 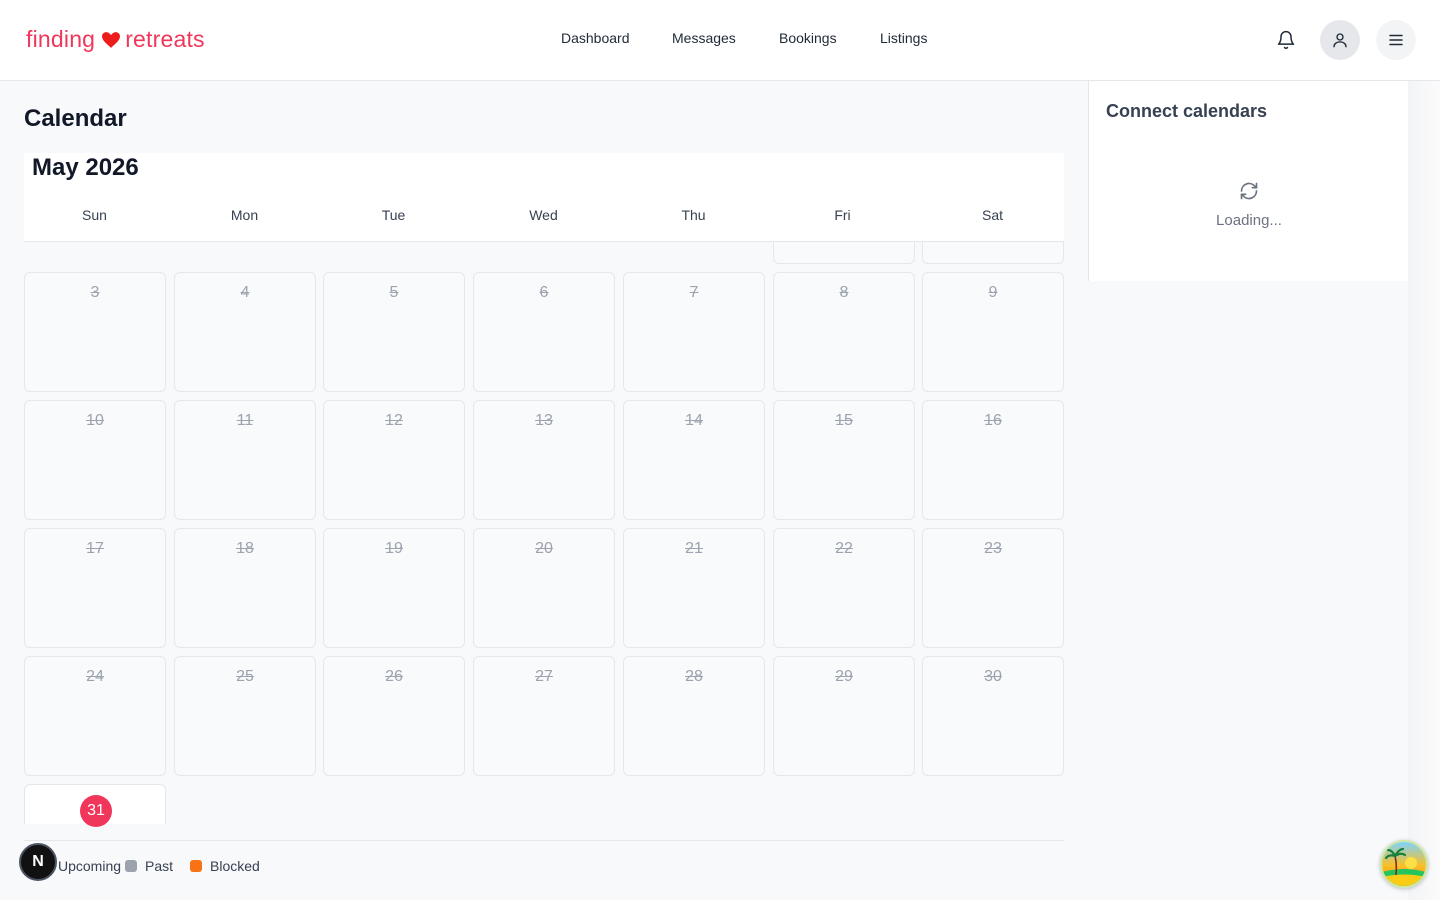 I want to click on main-nav: Dashboard Messages Bookings Listings, so click(x=720, y=40).